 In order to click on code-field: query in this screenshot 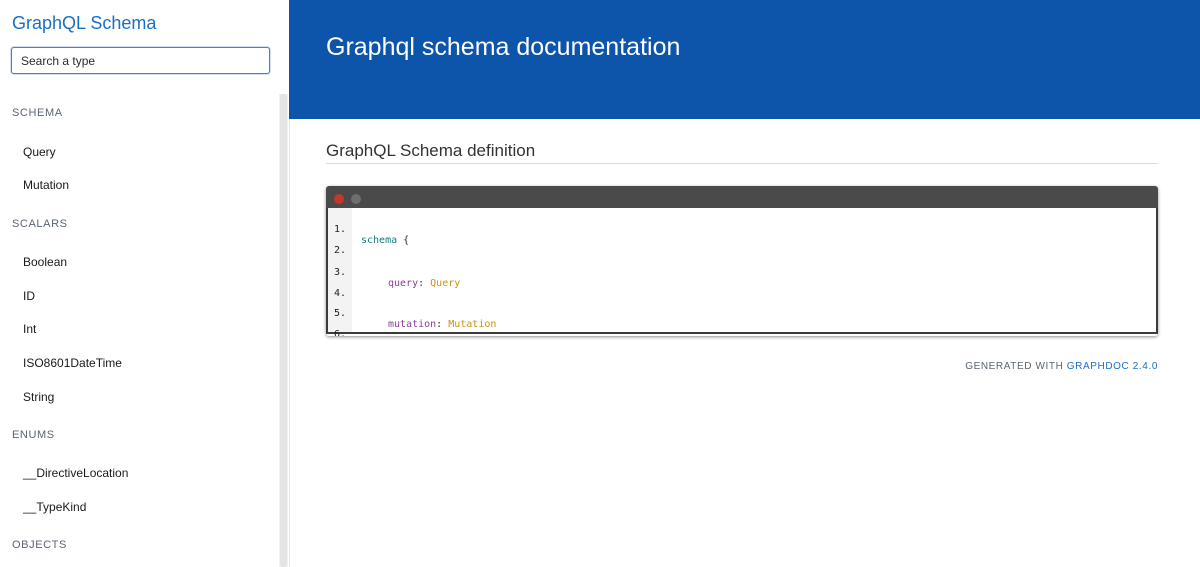, I will do `click(403, 283)`.